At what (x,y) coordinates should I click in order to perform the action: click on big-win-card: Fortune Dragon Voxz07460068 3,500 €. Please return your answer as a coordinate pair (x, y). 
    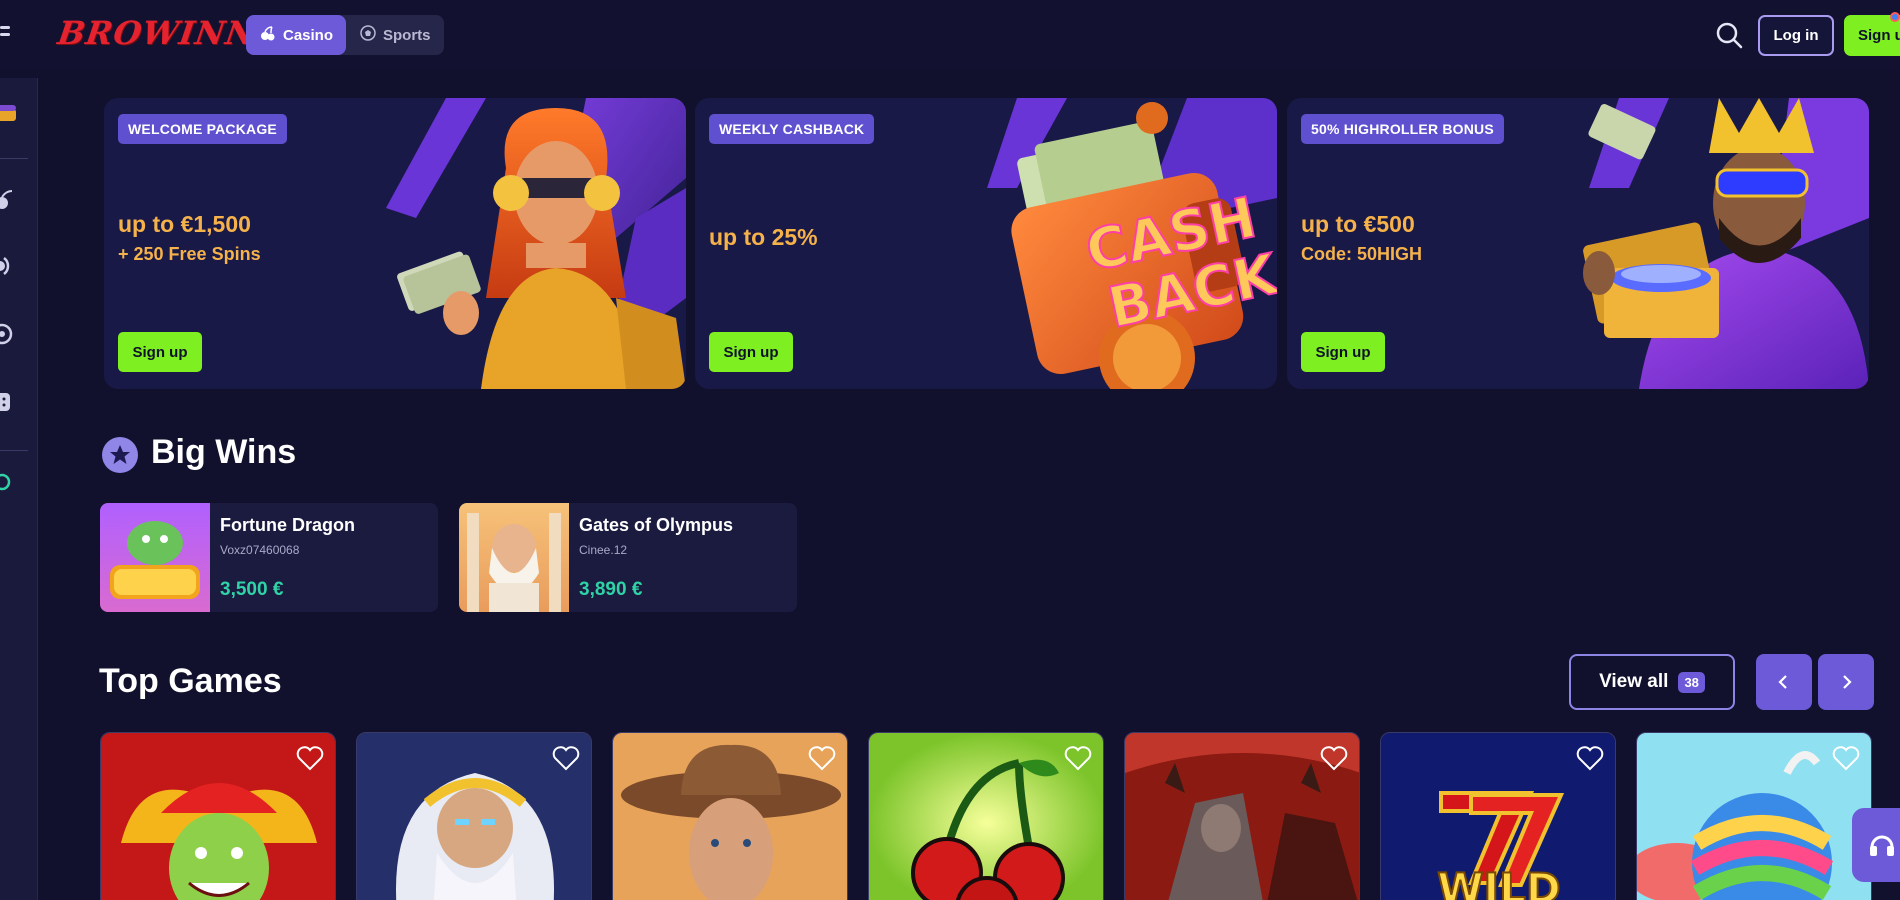
    Looking at the image, I should click on (269, 557).